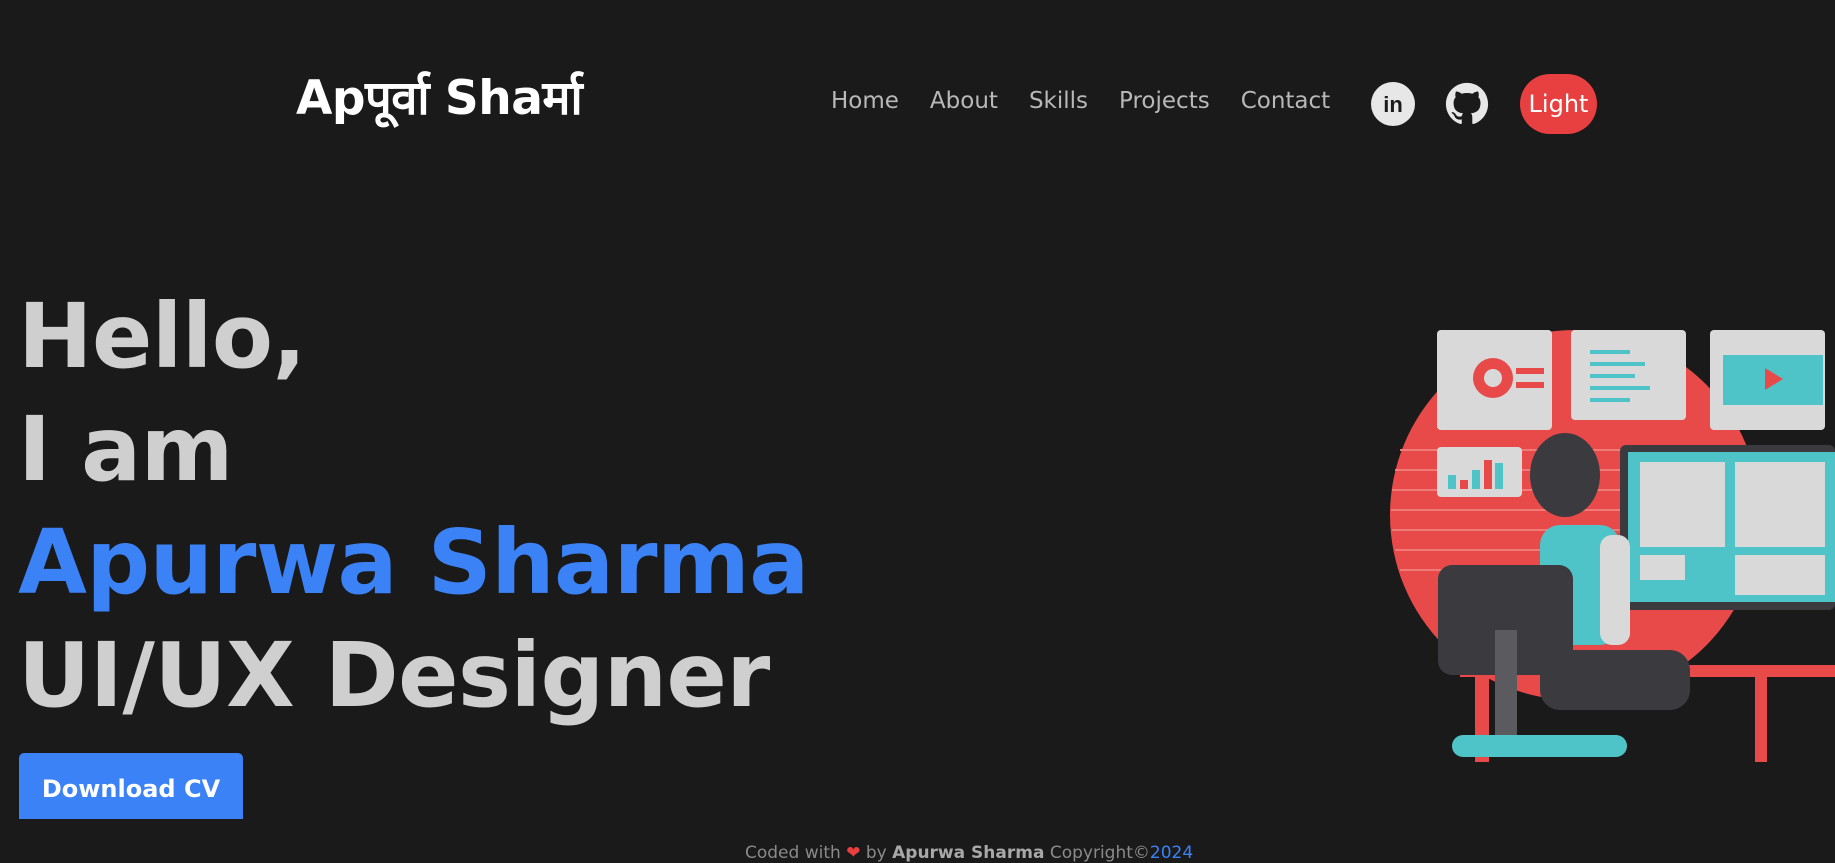  What do you see at coordinates (1285, 101) in the screenshot?
I see `nav-contact: Contact` at bounding box center [1285, 101].